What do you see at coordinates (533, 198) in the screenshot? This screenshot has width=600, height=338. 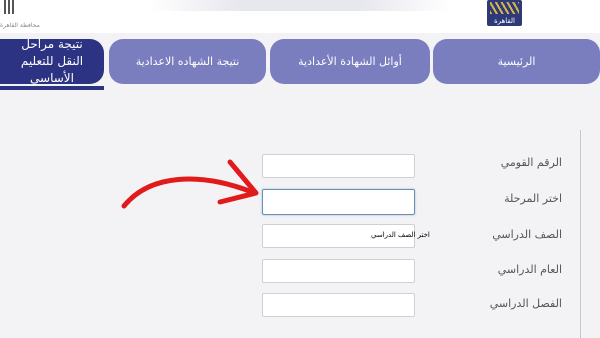 I see `stage-label: اختر المرحلة` at bounding box center [533, 198].